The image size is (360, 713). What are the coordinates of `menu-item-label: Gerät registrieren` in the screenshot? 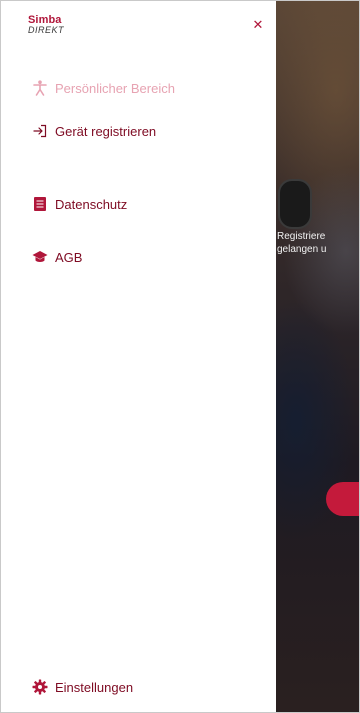 It's located at (106, 131).